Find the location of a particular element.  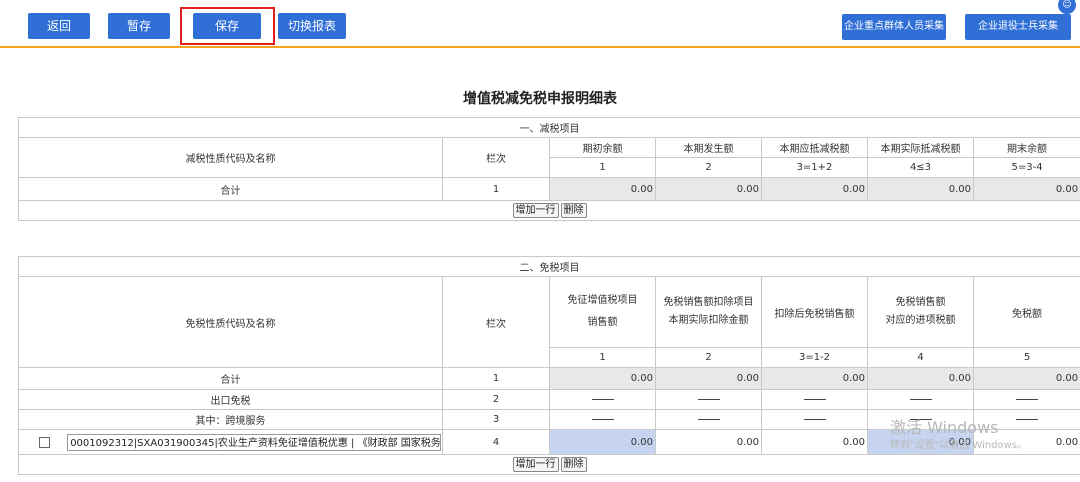

switch-report-button: 切换报表 is located at coordinates (312, 26).